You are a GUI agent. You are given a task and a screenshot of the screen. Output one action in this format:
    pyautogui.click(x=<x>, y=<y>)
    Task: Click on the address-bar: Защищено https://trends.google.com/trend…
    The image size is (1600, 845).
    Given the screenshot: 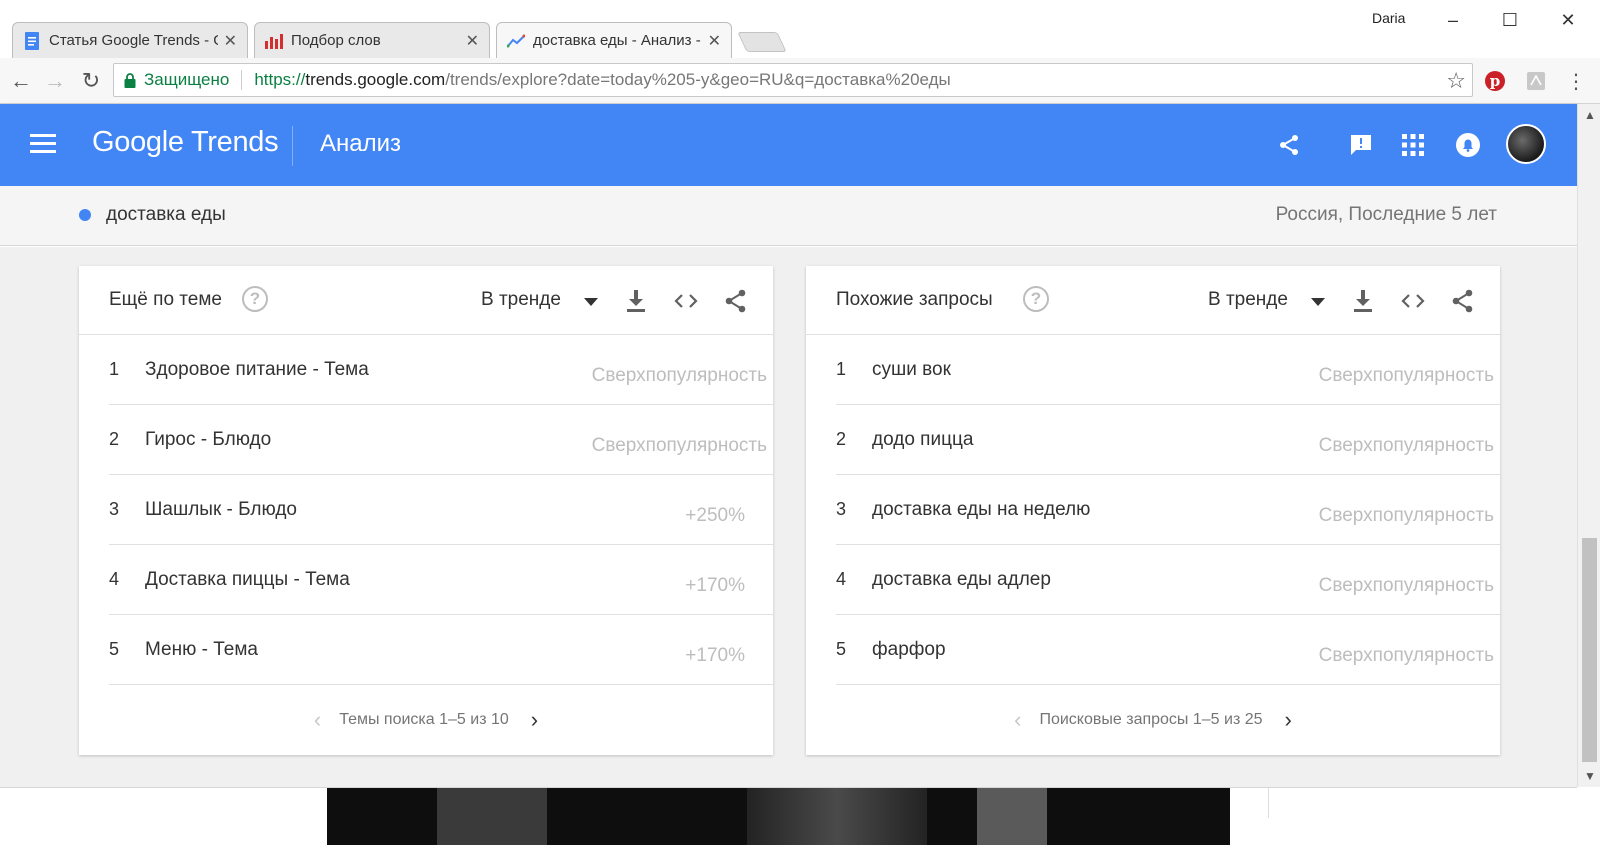 What is the action you would take?
    pyautogui.click(x=793, y=80)
    